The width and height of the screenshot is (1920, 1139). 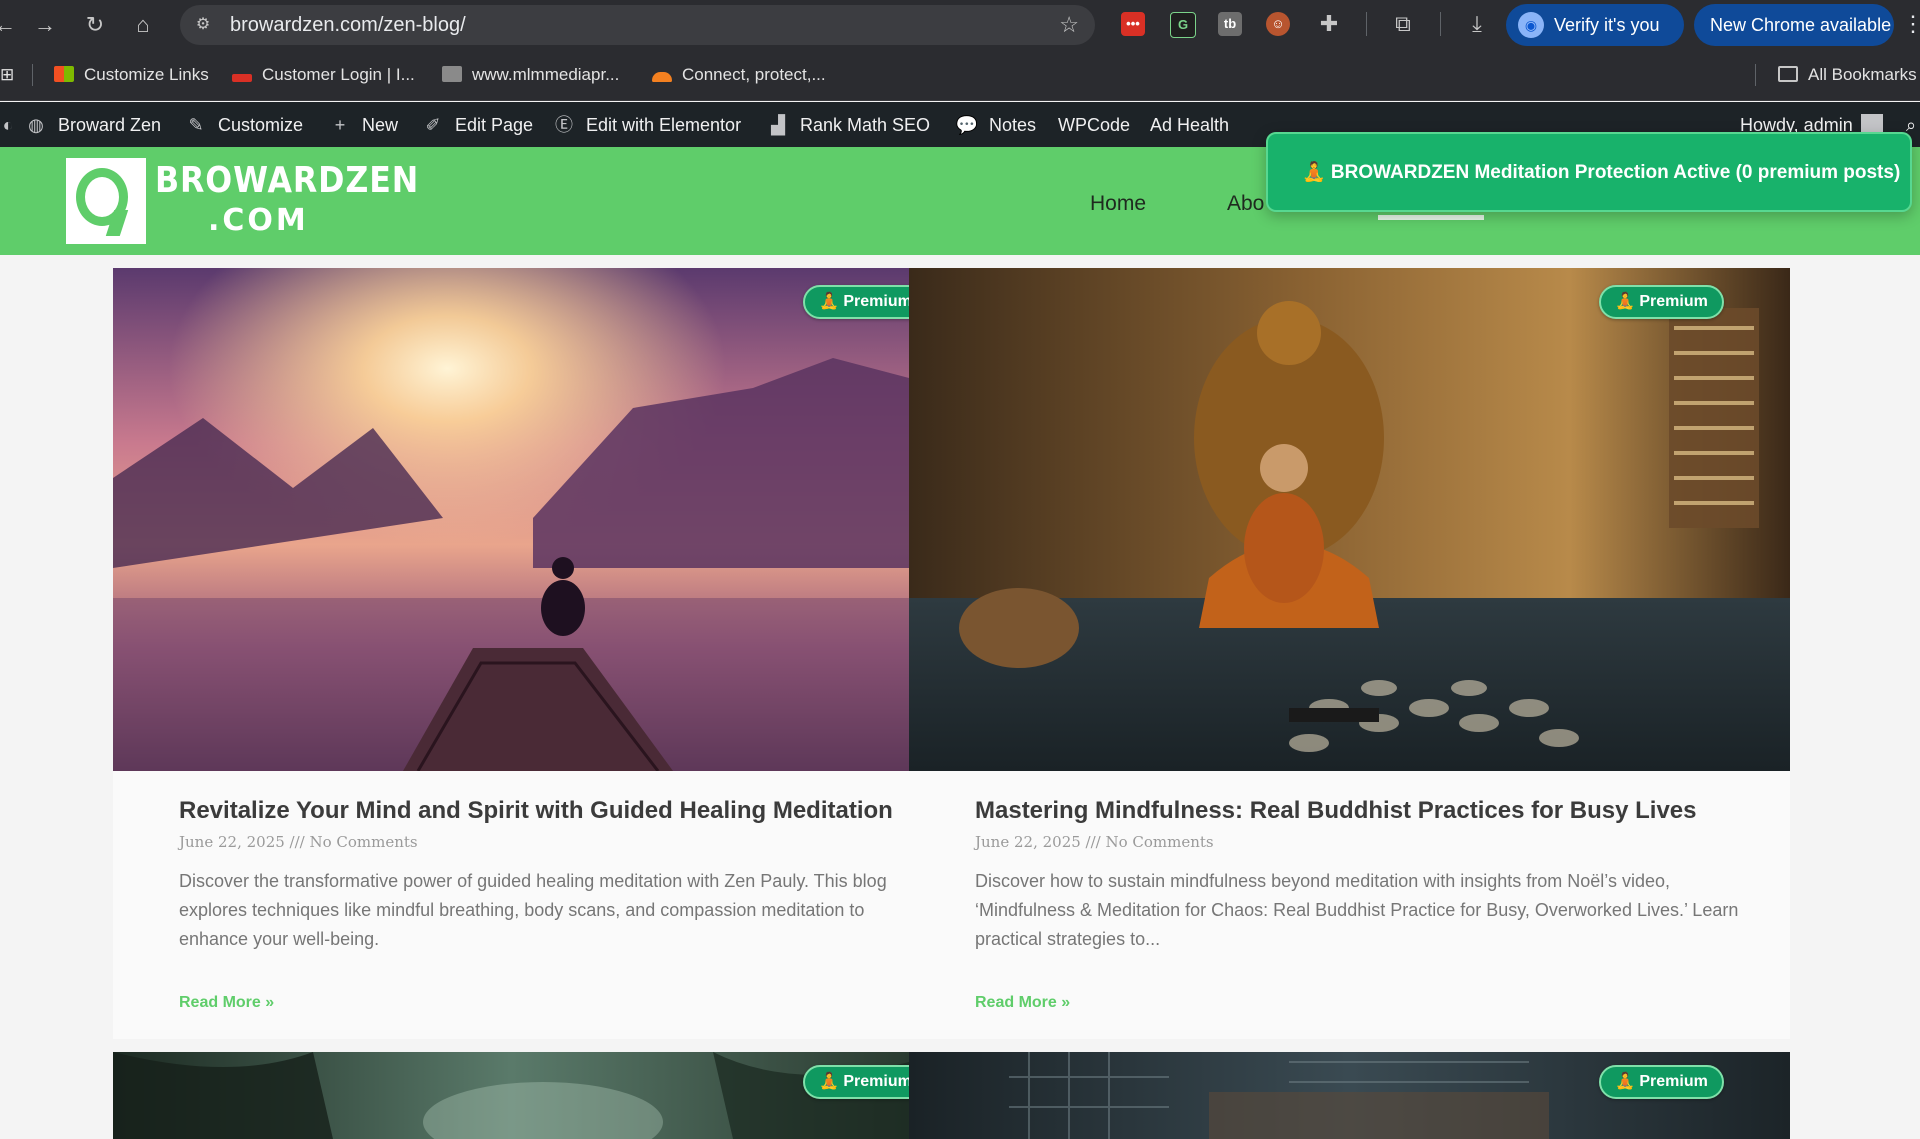 I want to click on back-icon: ←, so click(x=9, y=25).